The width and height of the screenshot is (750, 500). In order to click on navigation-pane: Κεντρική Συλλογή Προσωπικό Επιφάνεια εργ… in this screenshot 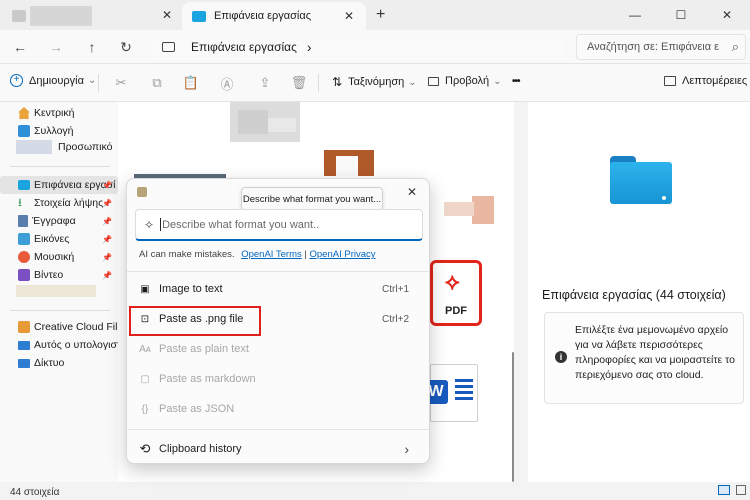, I will do `click(59, 292)`.